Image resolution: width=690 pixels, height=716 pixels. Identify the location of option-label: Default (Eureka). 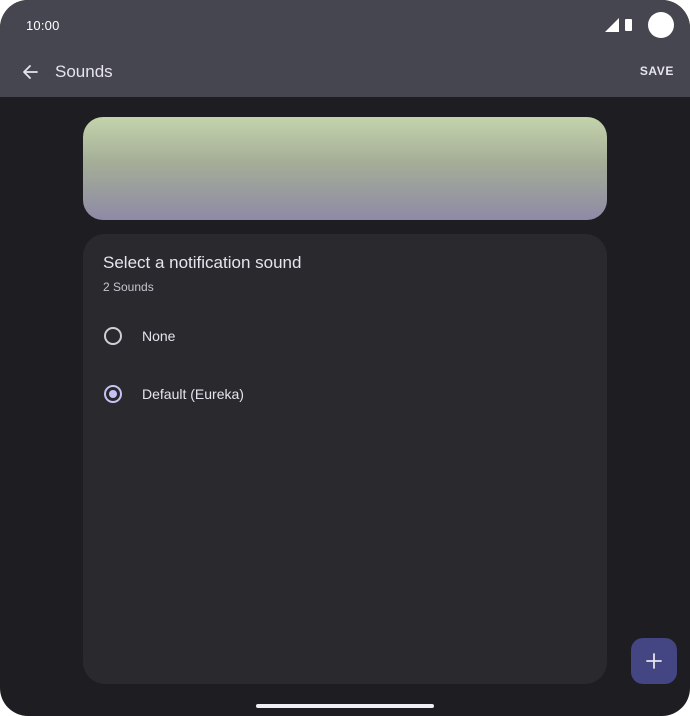
(193, 394).